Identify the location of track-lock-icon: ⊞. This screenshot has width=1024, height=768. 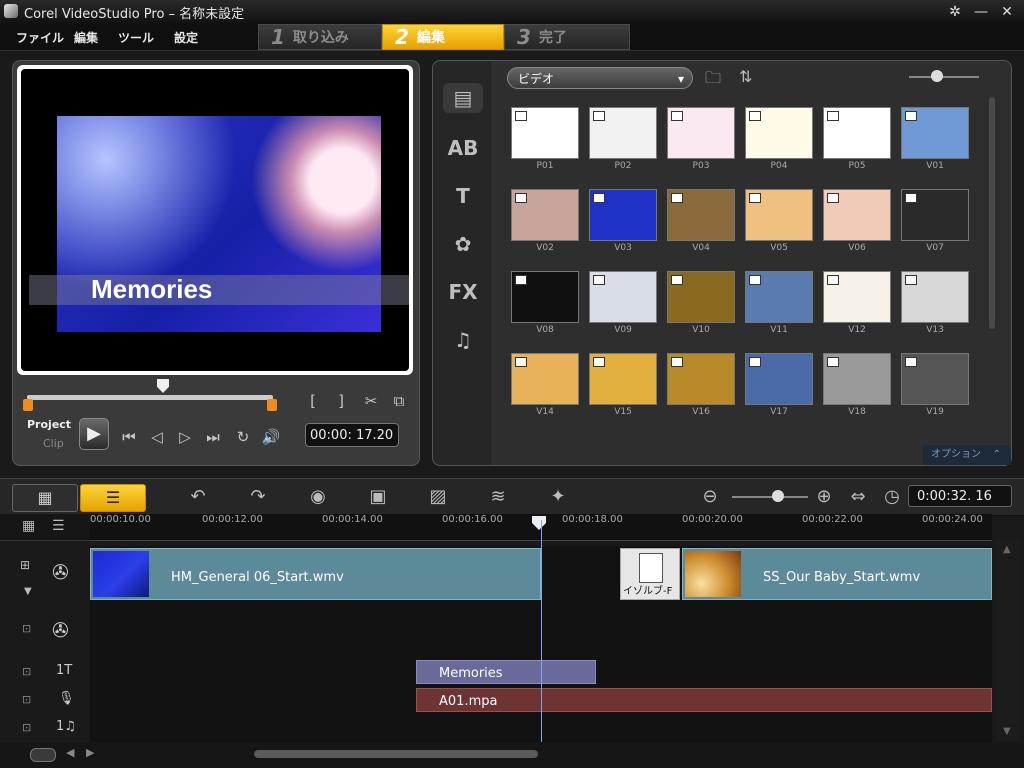
(25, 565).